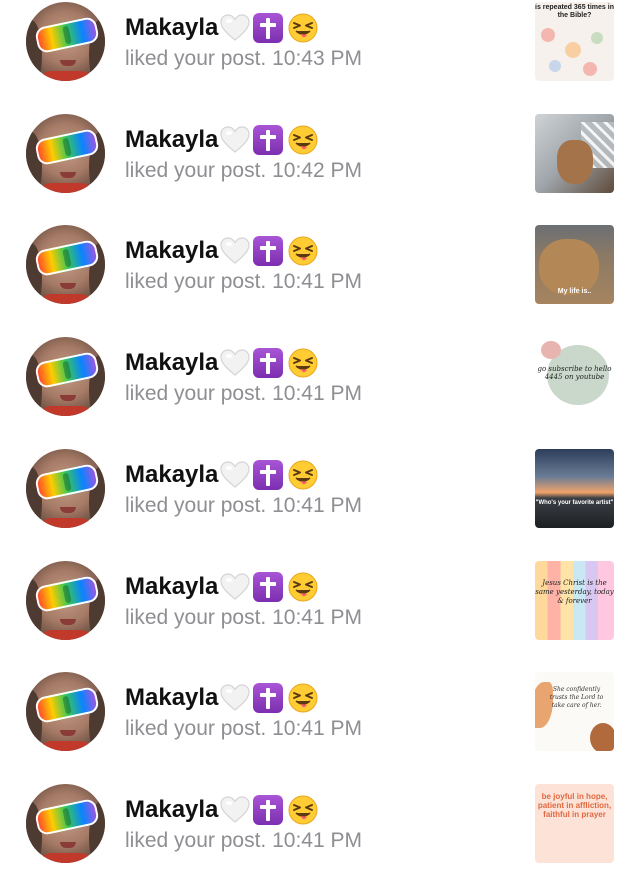  What do you see at coordinates (574, 265) in the screenshot?
I see `post-thumbnail: My life is..` at bounding box center [574, 265].